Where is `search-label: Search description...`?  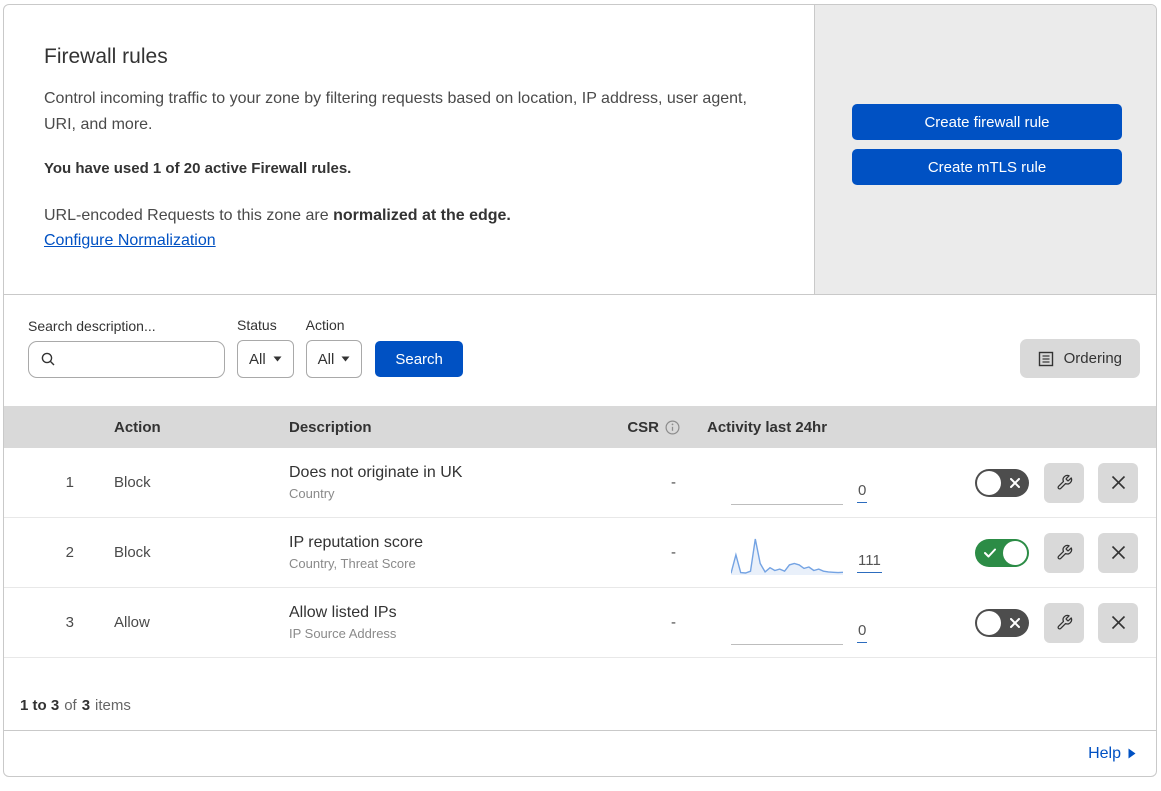 search-label: Search description... is located at coordinates (92, 326).